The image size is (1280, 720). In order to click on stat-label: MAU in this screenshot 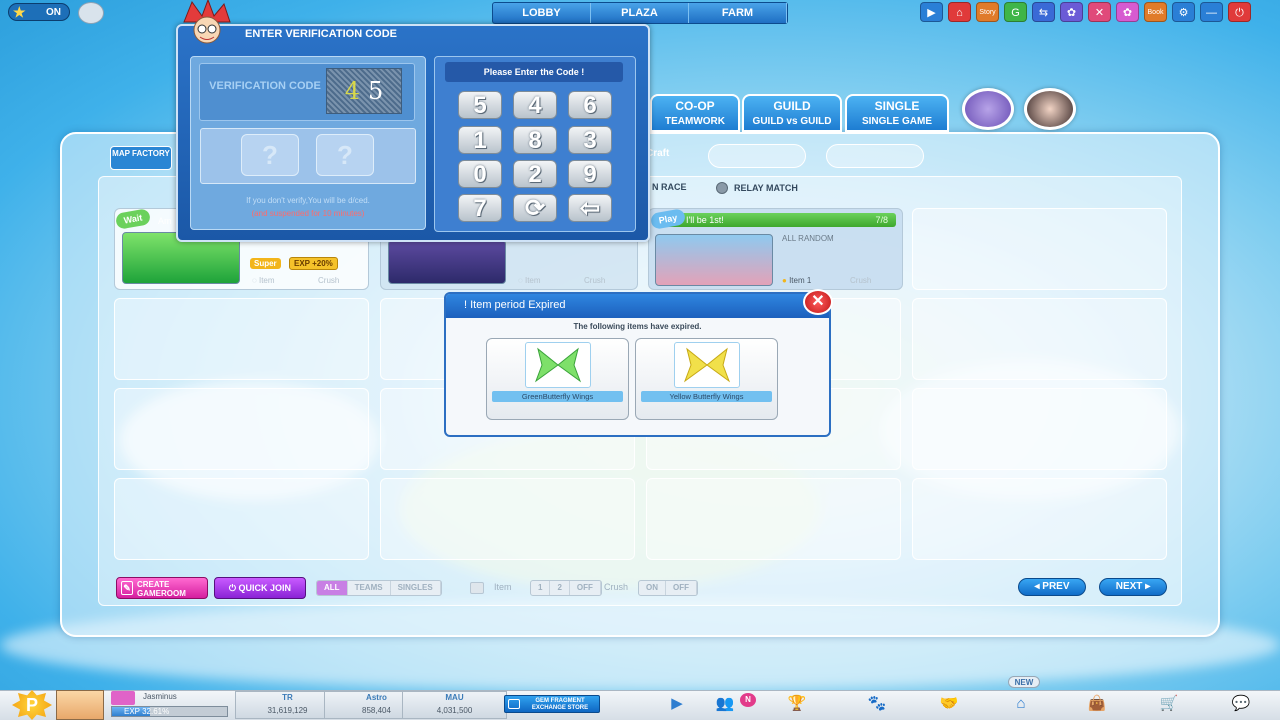, I will do `click(454, 697)`.